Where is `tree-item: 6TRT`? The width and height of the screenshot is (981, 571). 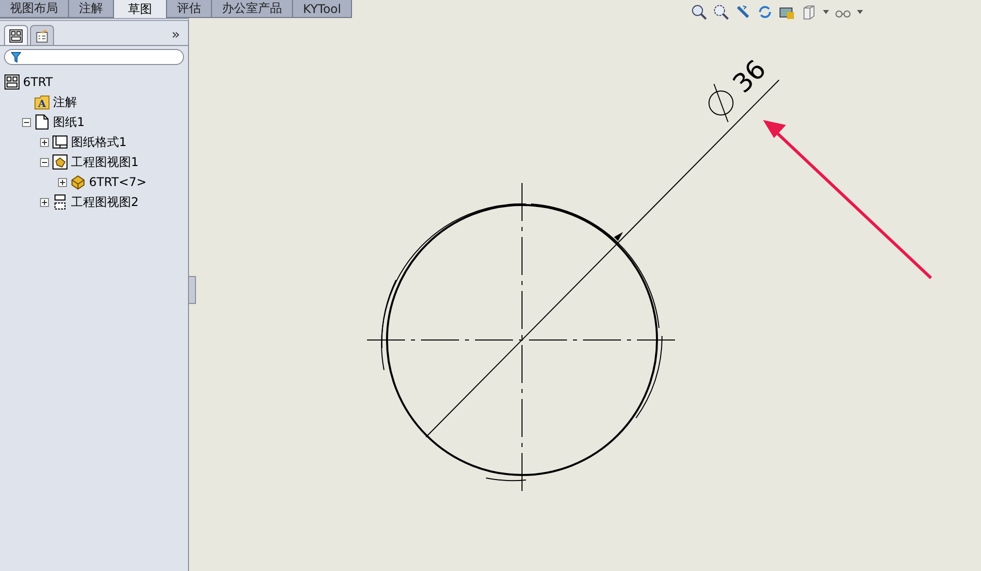
tree-item: 6TRT is located at coordinates (38, 82).